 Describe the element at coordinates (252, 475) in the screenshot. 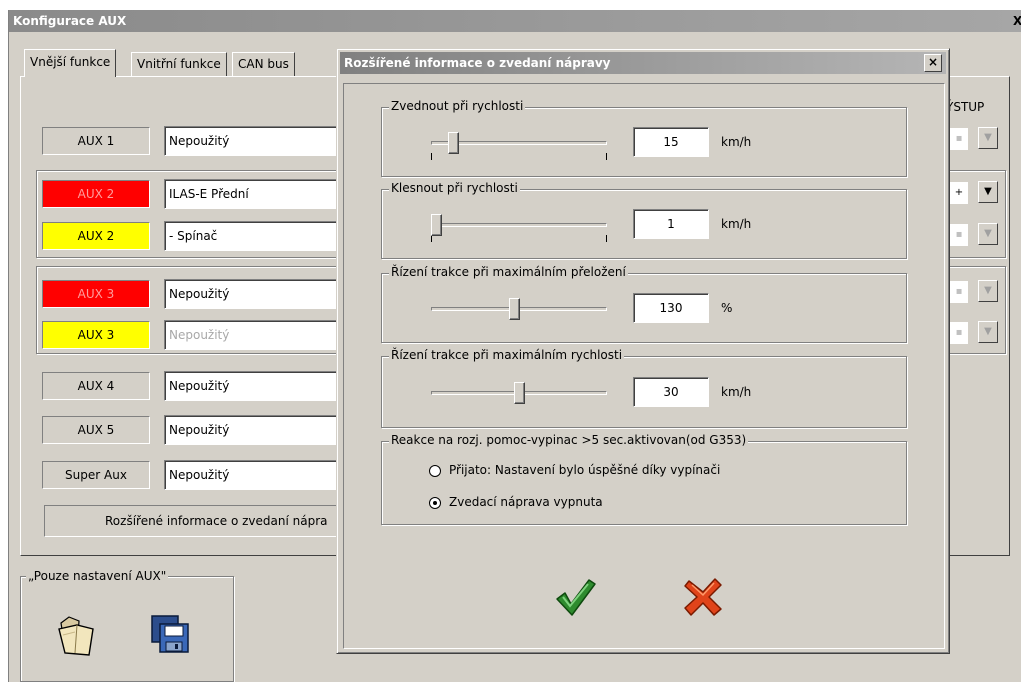

I see `super-aux-function-field: Nepoužitý` at that location.